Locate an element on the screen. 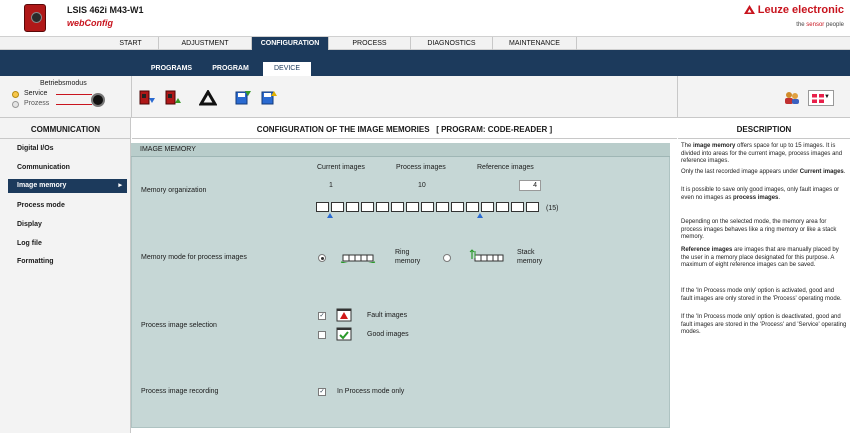 Image resolution: width=850 pixels, height=433 pixels. desc-p5-bold: Reference images is located at coordinates (707, 250).